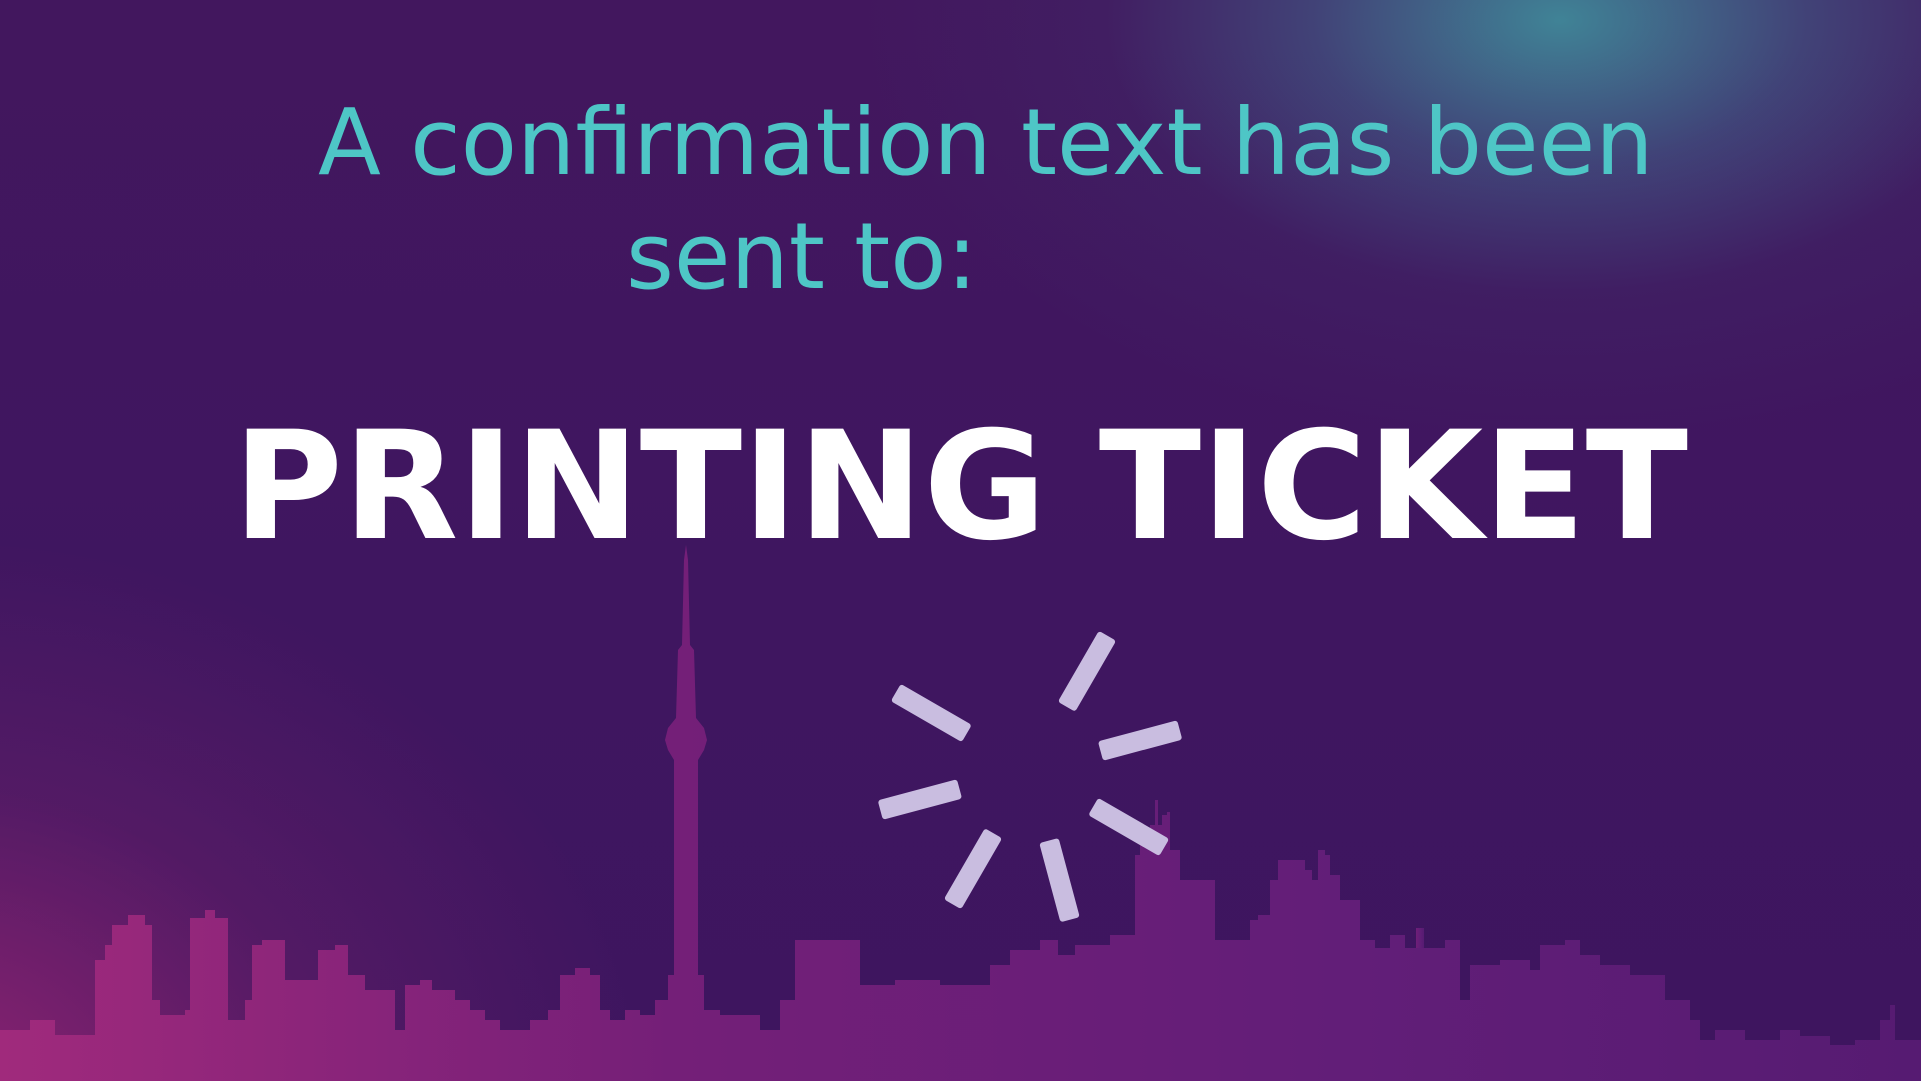  What do you see at coordinates (960, 487) in the screenshot?
I see `printing-status-title: PRINTING TICKET` at bounding box center [960, 487].